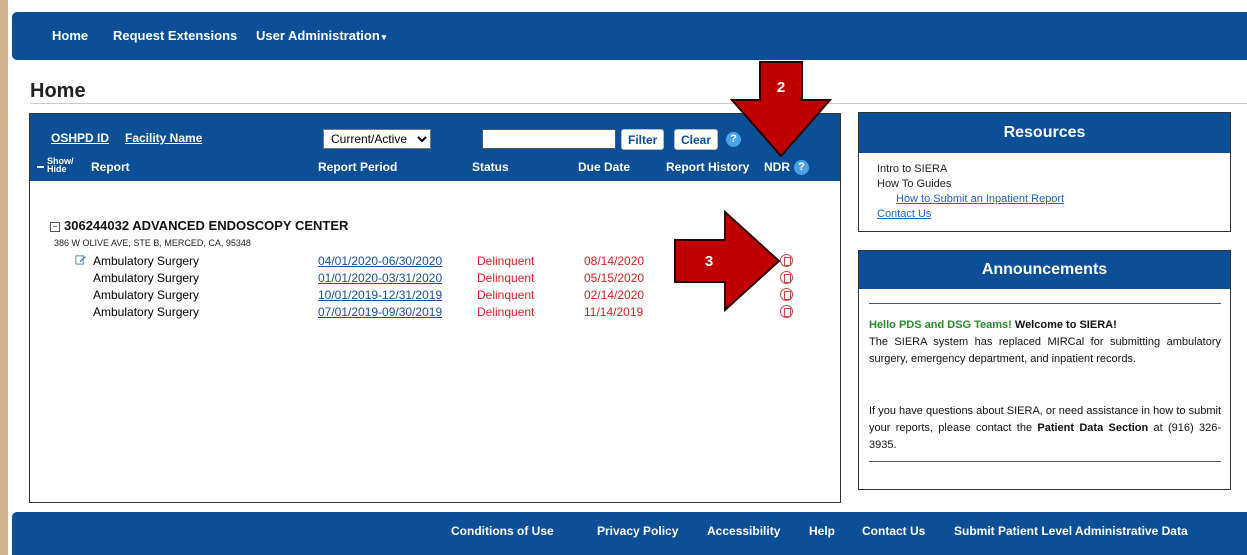 Image resolution: width=1247 pixels, height=555 pixels. I want to click on report-period-link: 07/01/2019-09/30/2019, so click(380, 312).